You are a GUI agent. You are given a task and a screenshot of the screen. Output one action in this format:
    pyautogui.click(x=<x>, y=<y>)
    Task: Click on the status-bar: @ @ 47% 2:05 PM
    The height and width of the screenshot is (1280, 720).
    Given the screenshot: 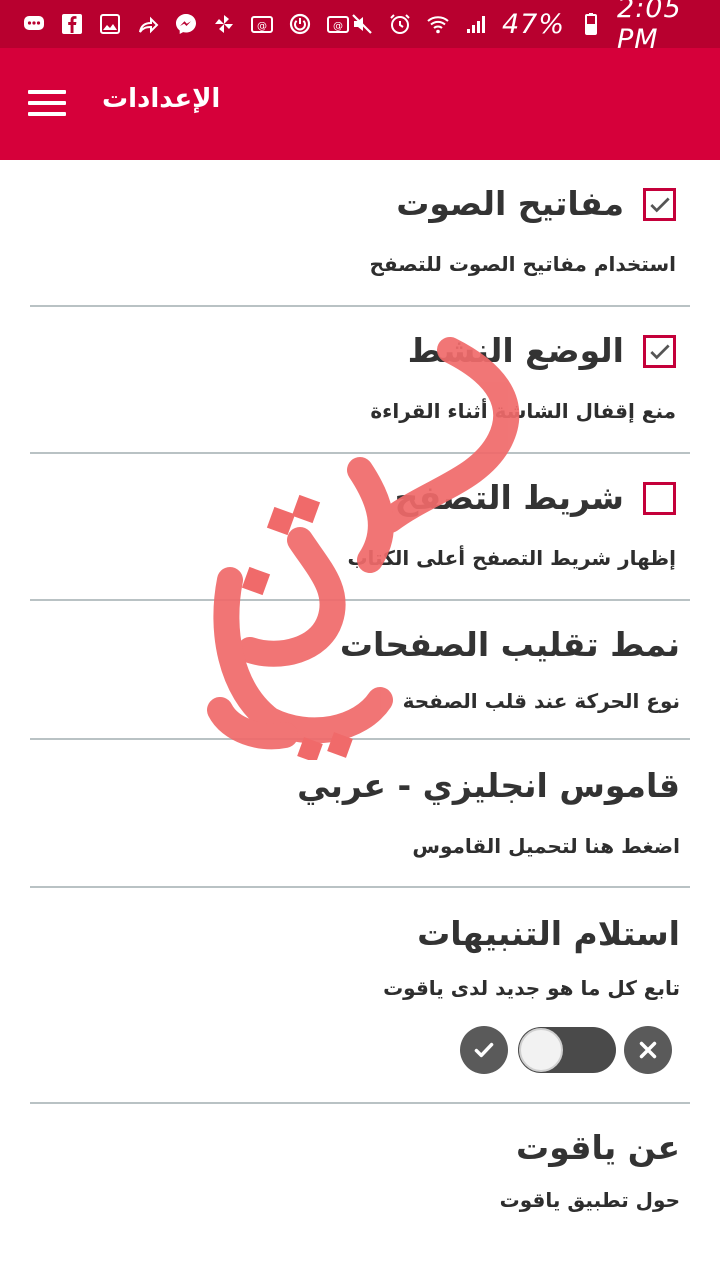 What is the action you would take?
    pyautogui.click(x=360, y=27)
    